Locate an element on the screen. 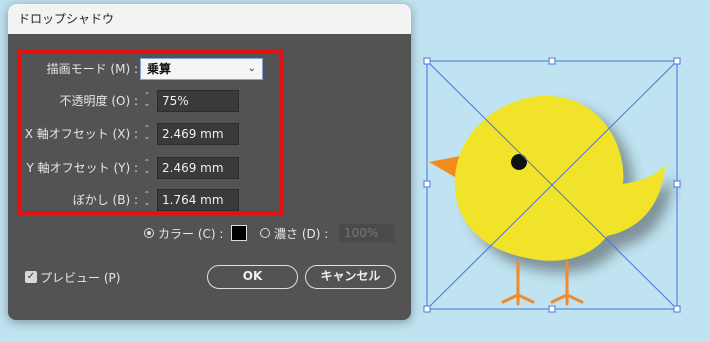 The height and width of the screenshot is (342, 710). mode-row: 描画モード (M) : 乗算 ⌄ is located at coordinates (148, 69).